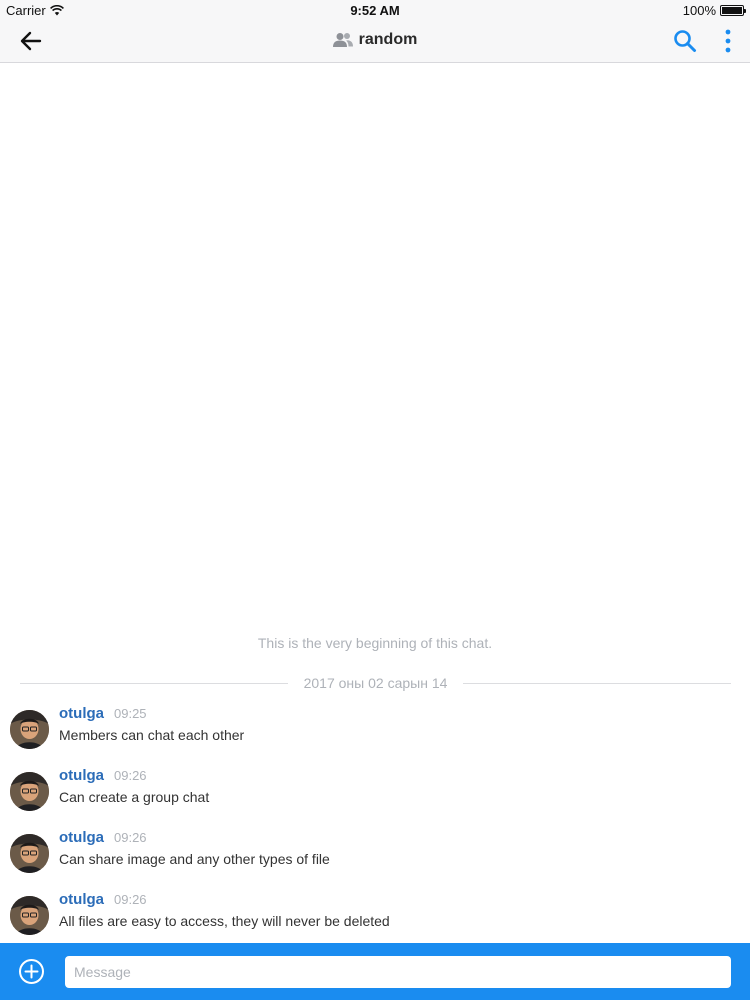  Describe the element at coordinates (370, 731) in the screenshot. I see `message-item: otulga 09:25 Members can chat each other` at that location.